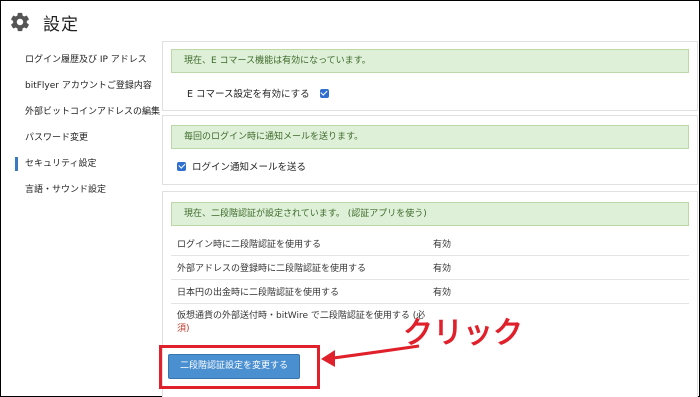 Image resolution: width=700 pixels, height=397 pixels. Describe the element at coordinates (430, 214) in the screenshot. I see `two-factor-alert: 現在、二段階認証が設定されています。 (認証アプリを使う)` at that location.